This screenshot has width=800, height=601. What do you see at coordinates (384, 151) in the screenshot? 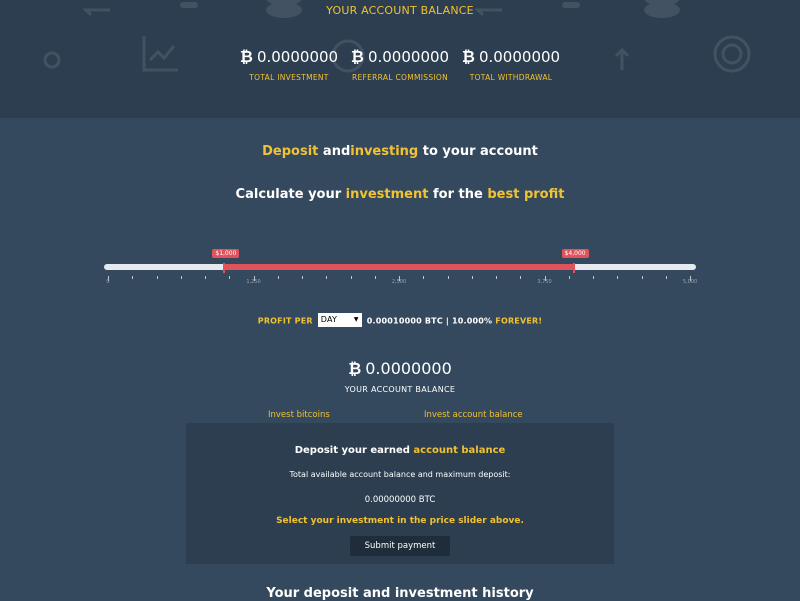
I see `heading-accent: investing` at bounding box center [384, 151].